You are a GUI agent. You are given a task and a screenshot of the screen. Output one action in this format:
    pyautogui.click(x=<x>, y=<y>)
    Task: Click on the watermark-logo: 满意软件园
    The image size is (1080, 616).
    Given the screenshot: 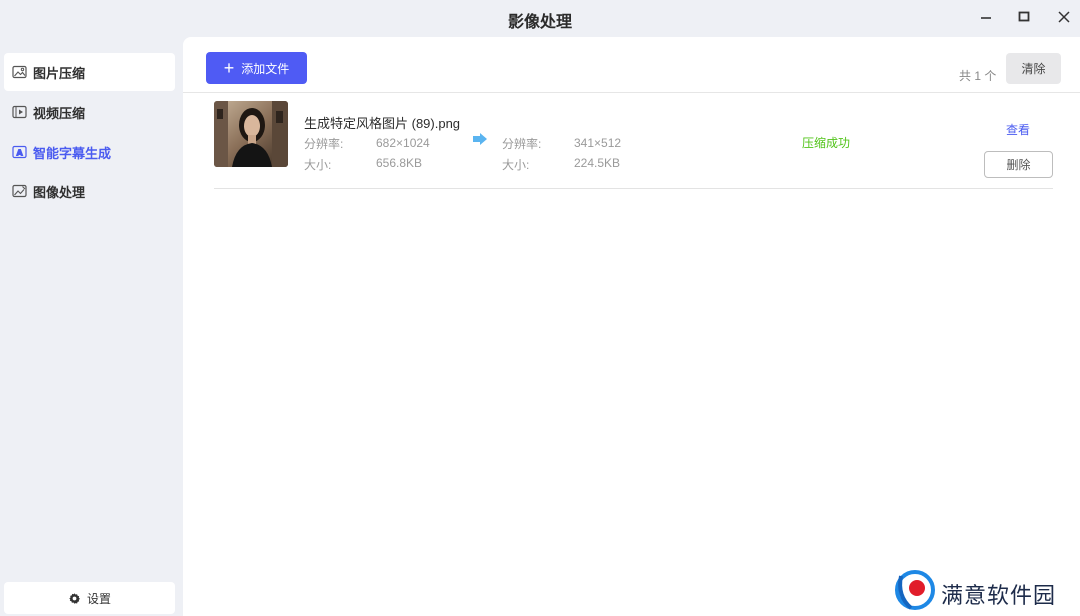 What is the action you would take?
    pyautogui.click(x=984, y=590)
    